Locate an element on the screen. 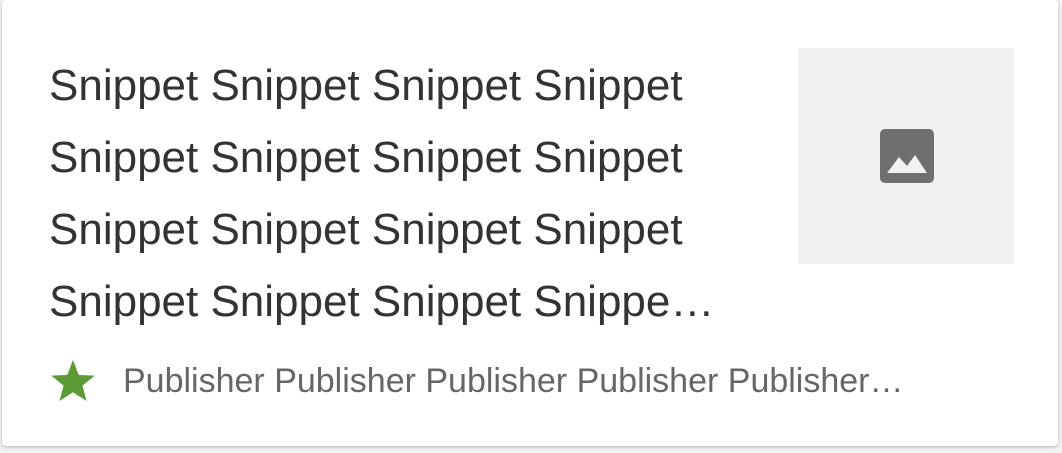 This screenshot has height=453, width=1062. image-placeholder-icon is located at coordinates (907, 156).